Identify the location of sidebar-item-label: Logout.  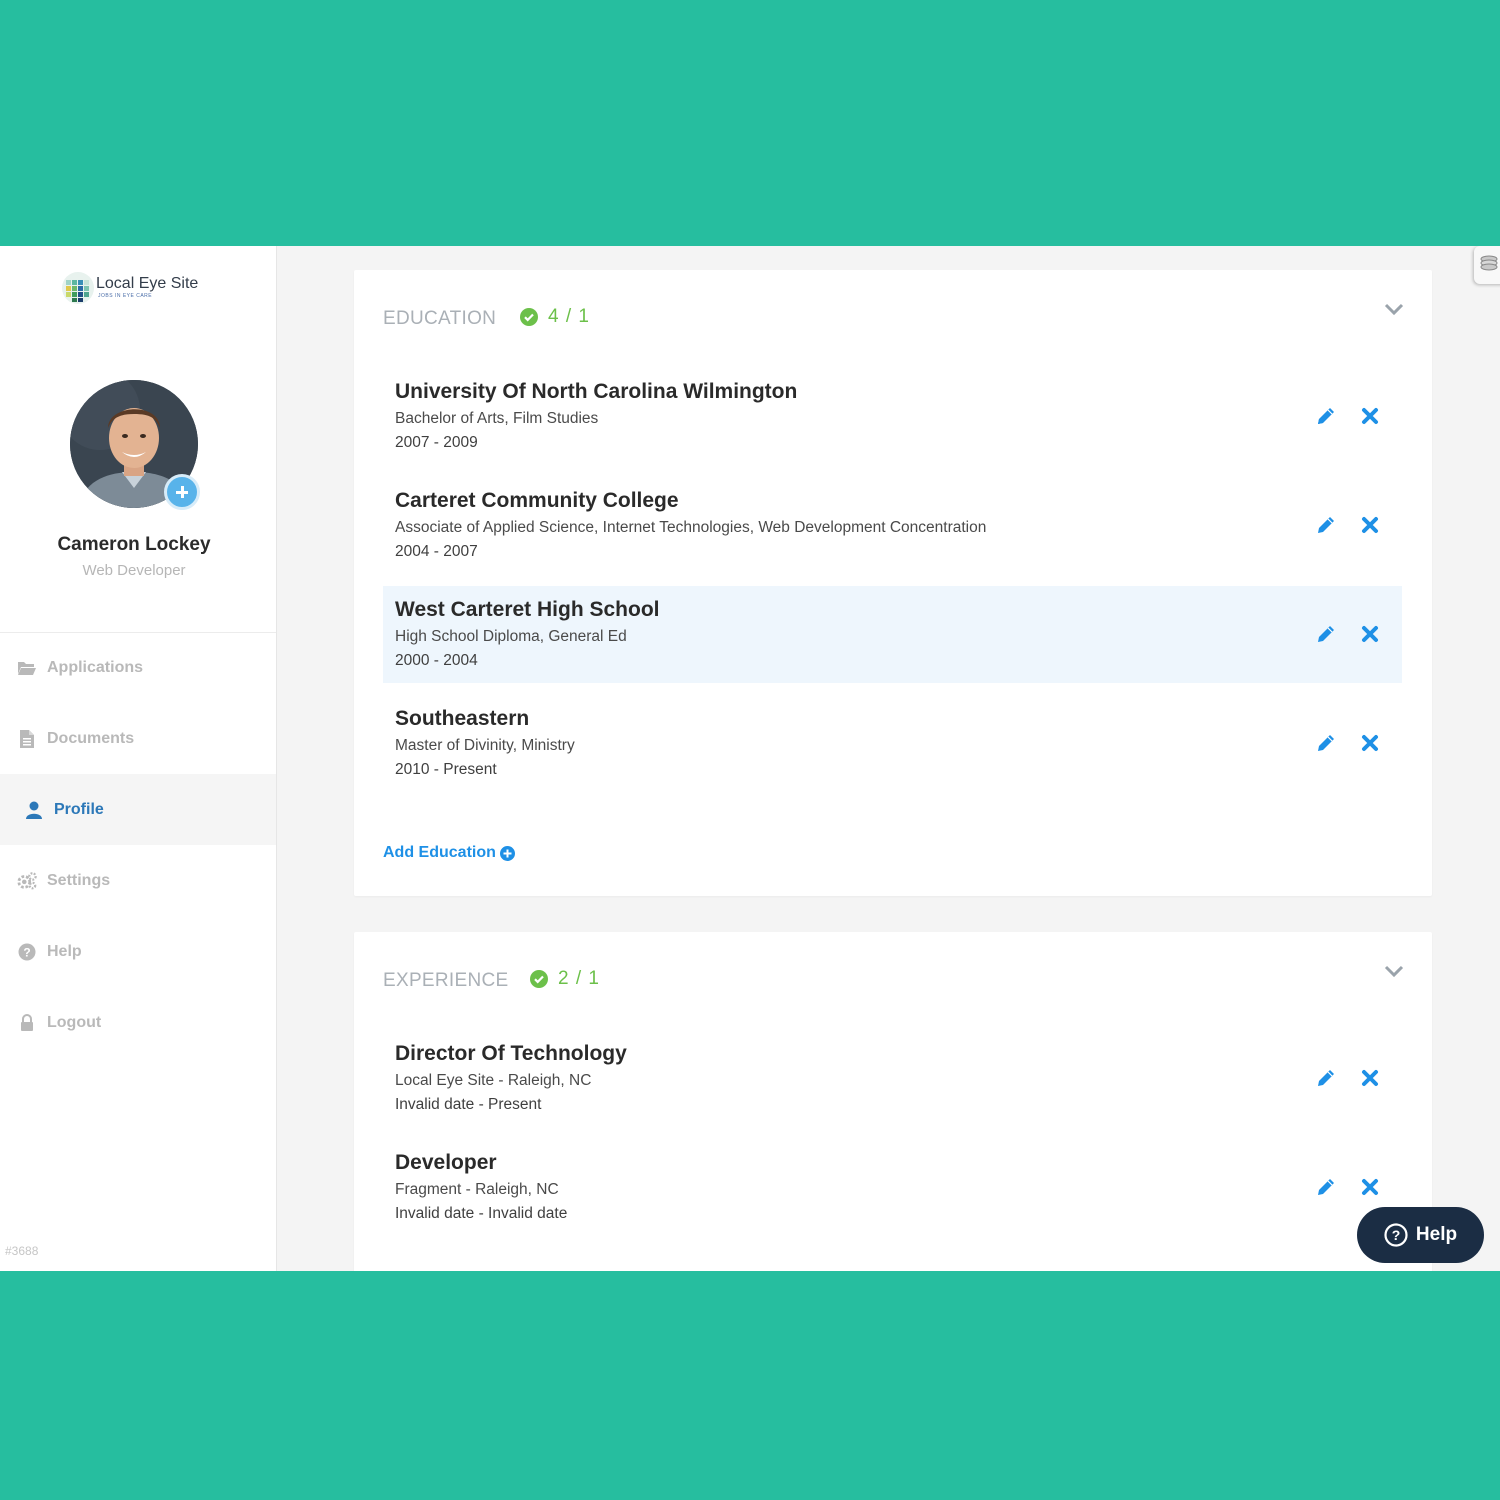
(74, 1022).